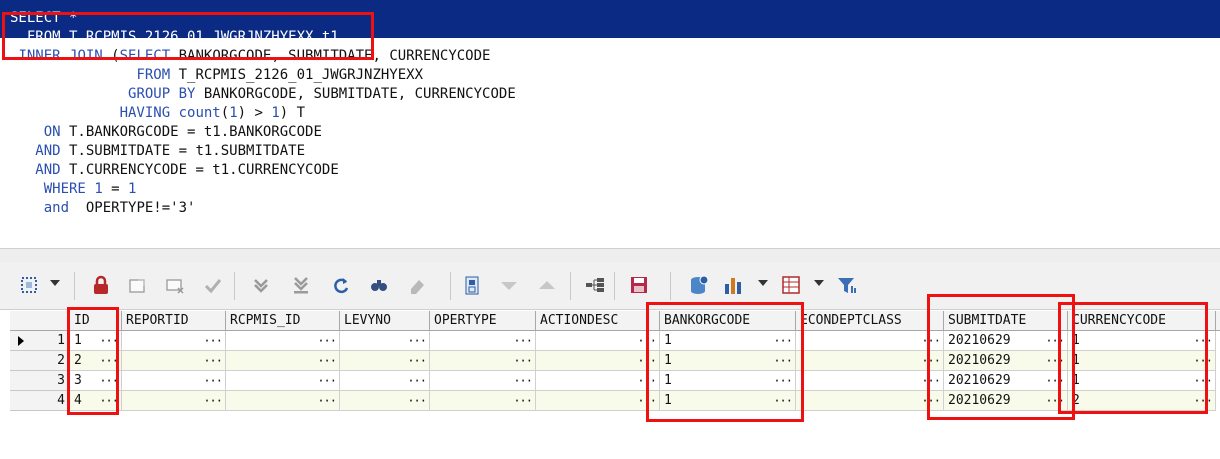 Image resolution: width=1220 pixels, height=459 pixels. What do you see at coordinates (96, 401) in the screenshot?
I see `cell-id: 4 ···` at bounding box center [96, 401].